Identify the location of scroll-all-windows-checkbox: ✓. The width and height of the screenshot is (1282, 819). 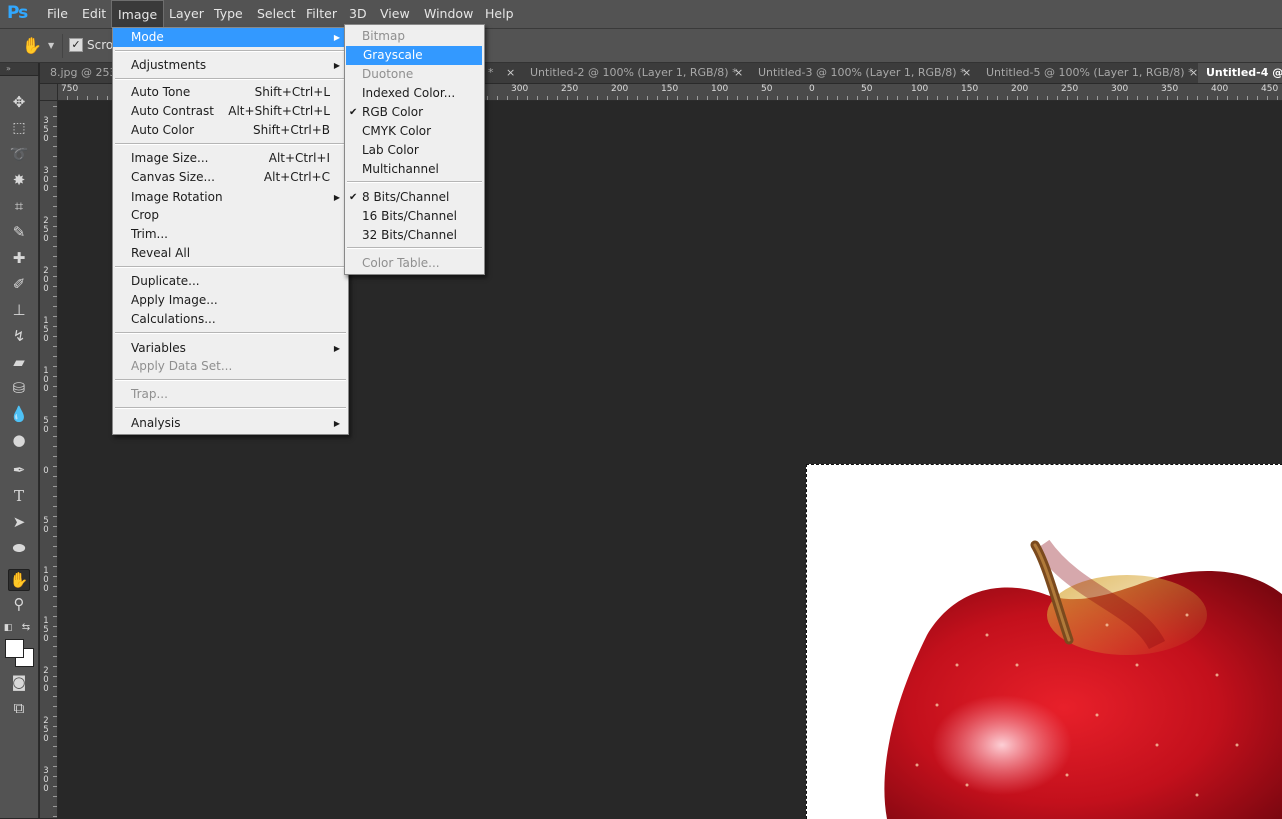
(76, 45).